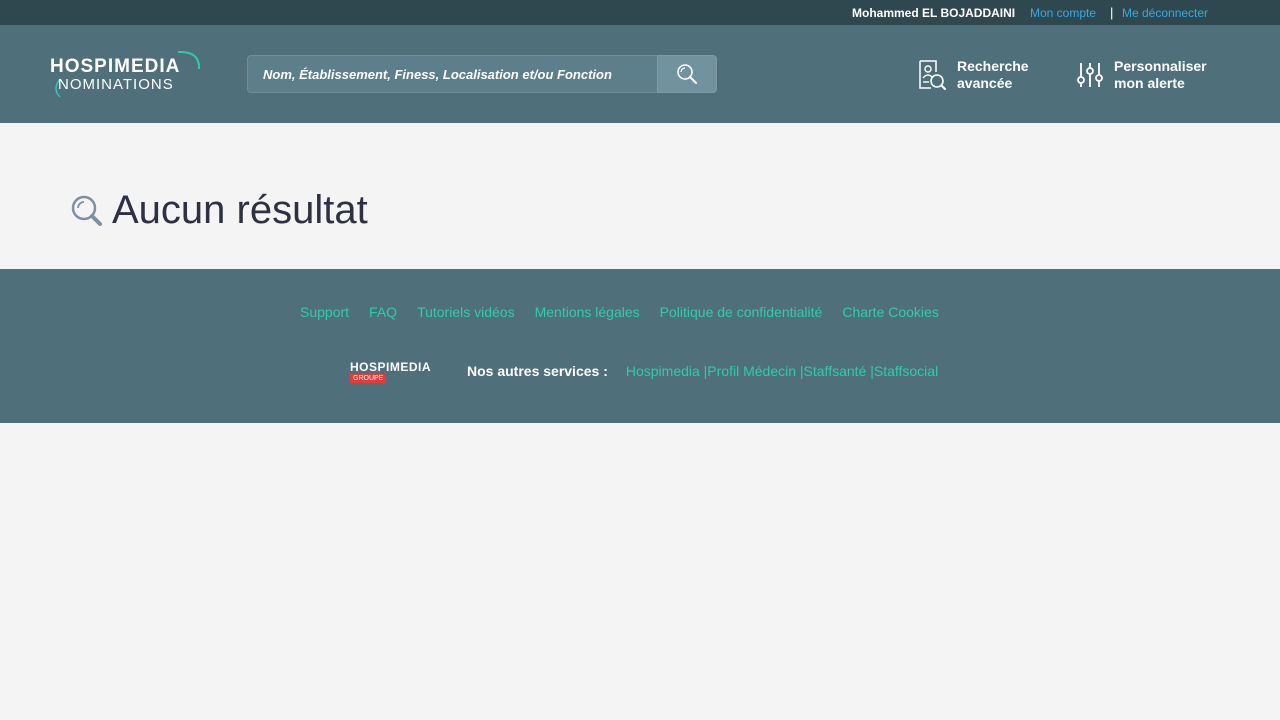 The width and height of the screenshot is (1280, 720). Describe the element at coordinates (391, 367) in the screenshot. I see `group-logo-text: HOSPIMEDIA` at that location.